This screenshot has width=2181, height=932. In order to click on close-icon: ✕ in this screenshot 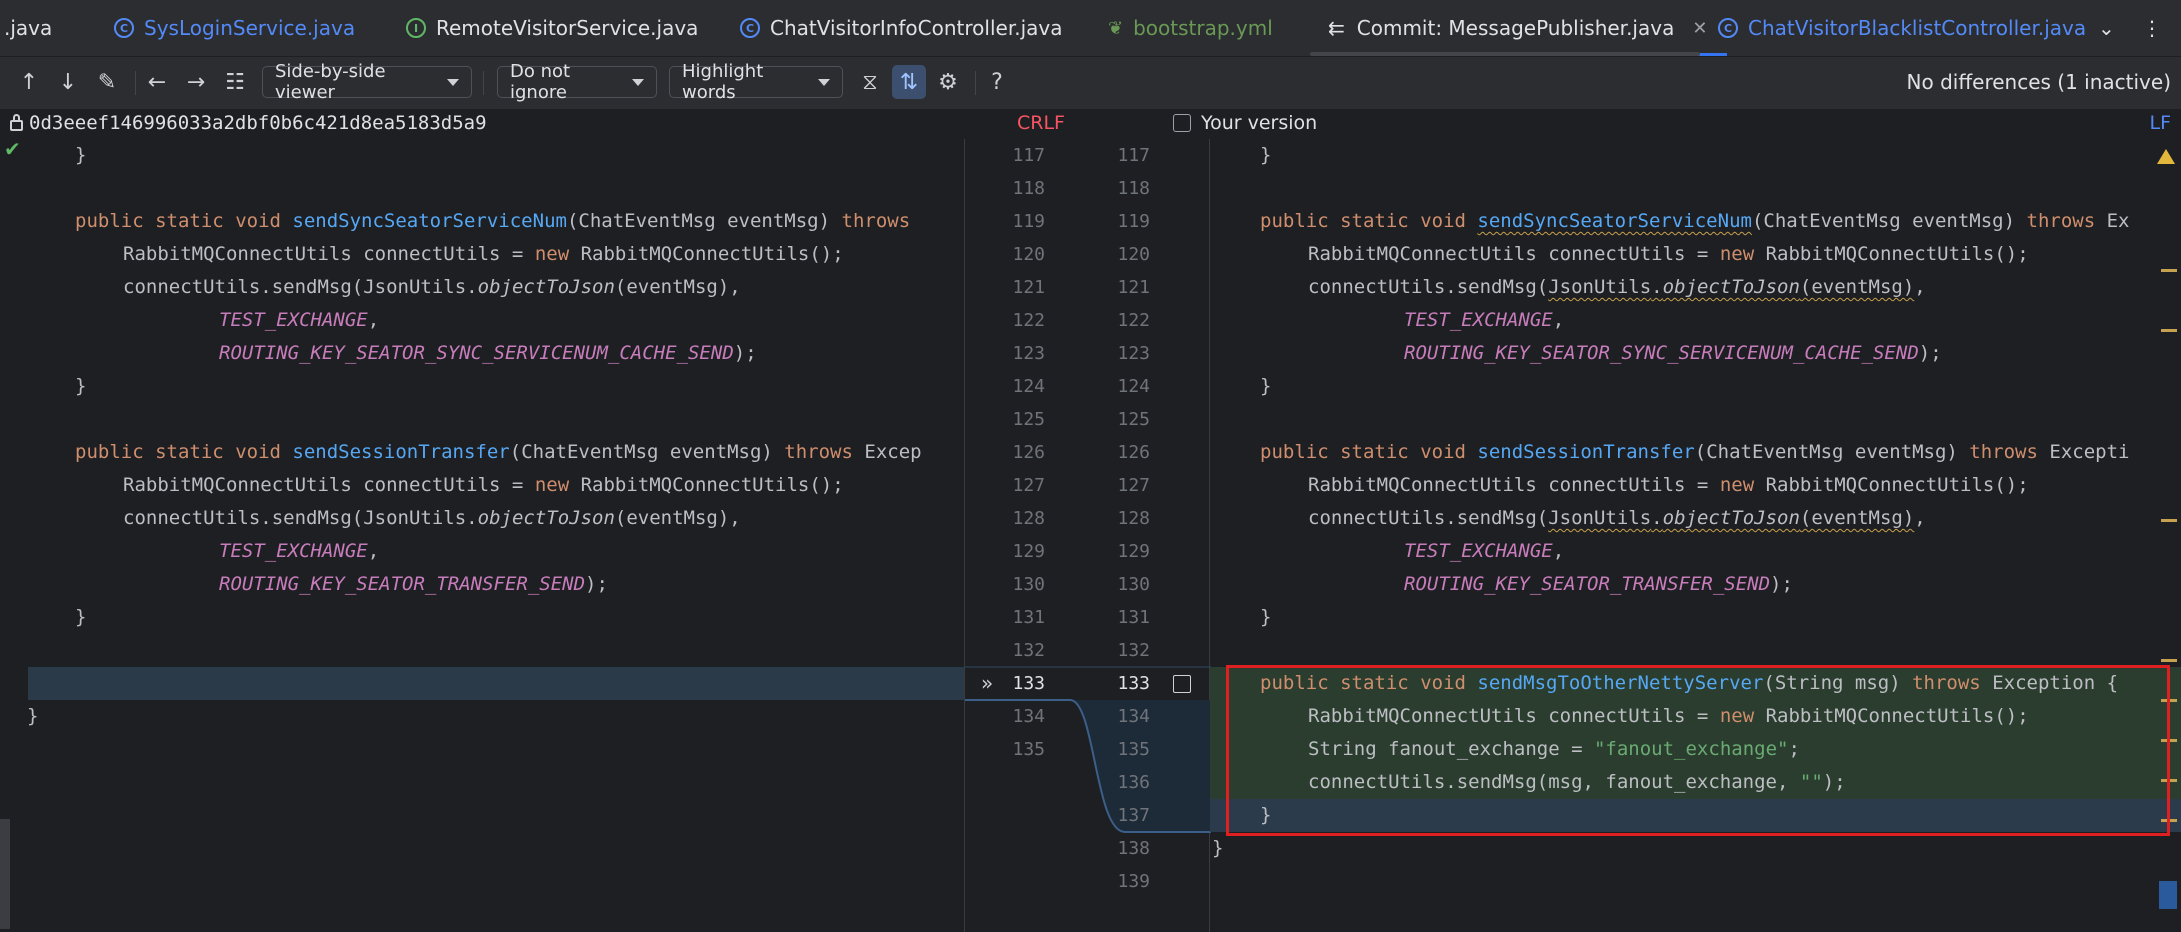, I will do `click(1699, 28)`.